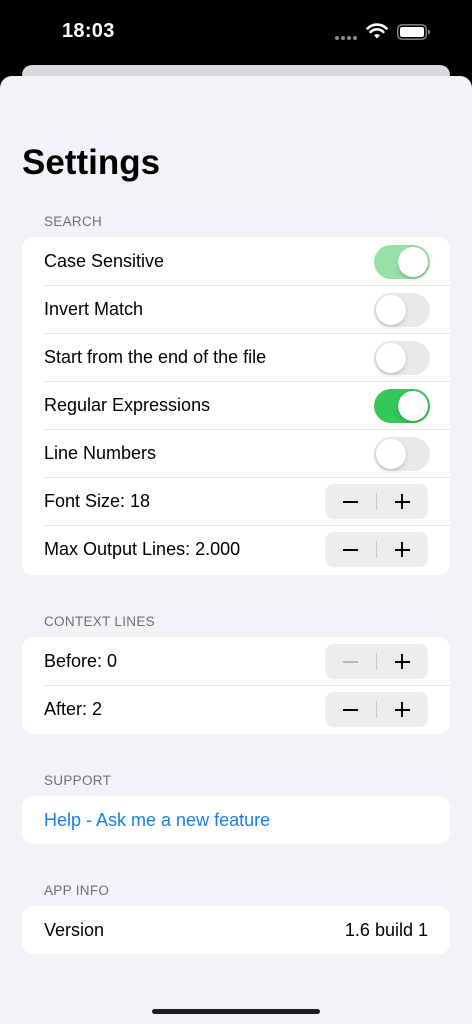  Describe the element at coordinates (236, 309) in the screenshot. I see `invert-match-row: Invert Match` at that location.